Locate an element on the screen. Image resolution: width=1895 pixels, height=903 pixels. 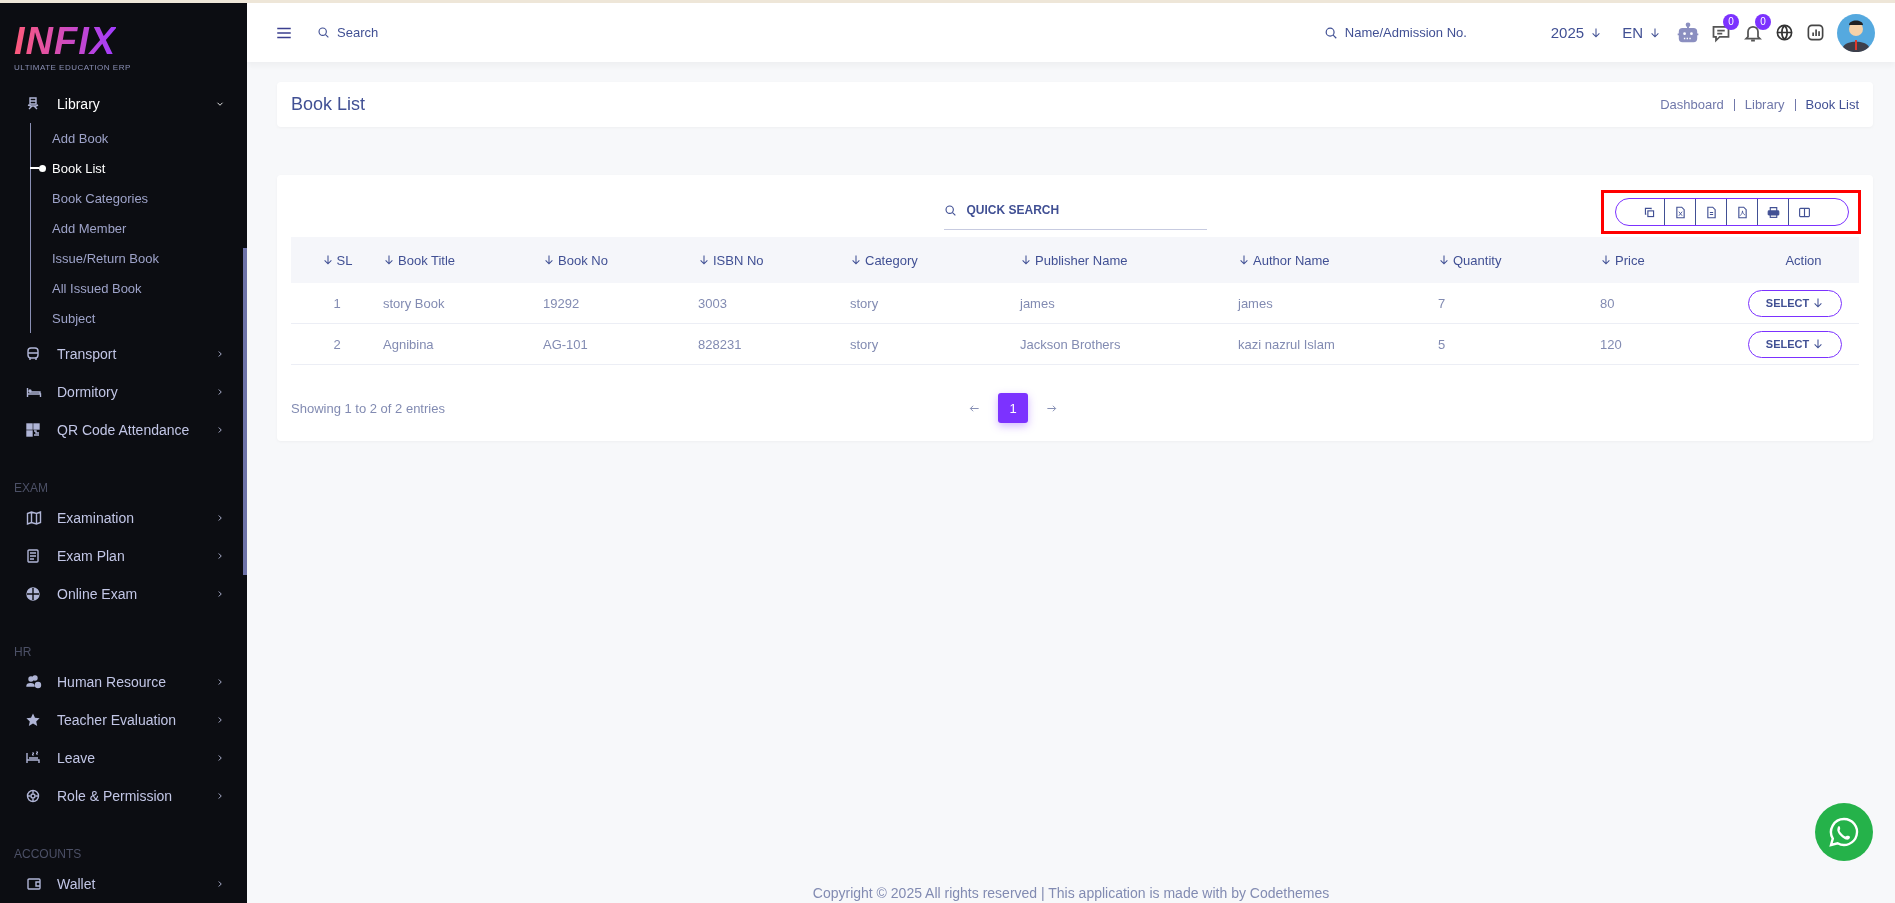
robot-icon is located at coordinates (1688, 32).